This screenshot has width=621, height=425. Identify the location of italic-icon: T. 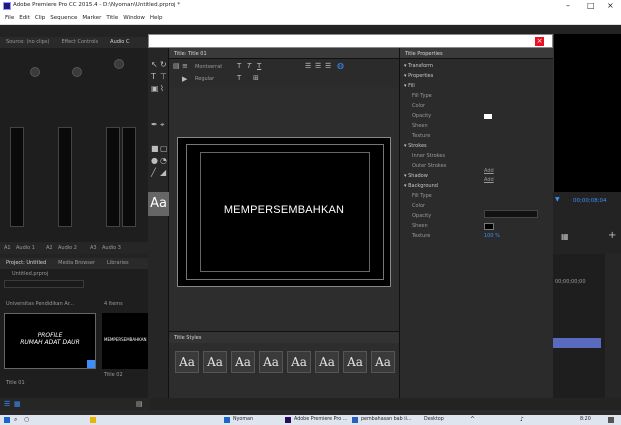
(249, 66).